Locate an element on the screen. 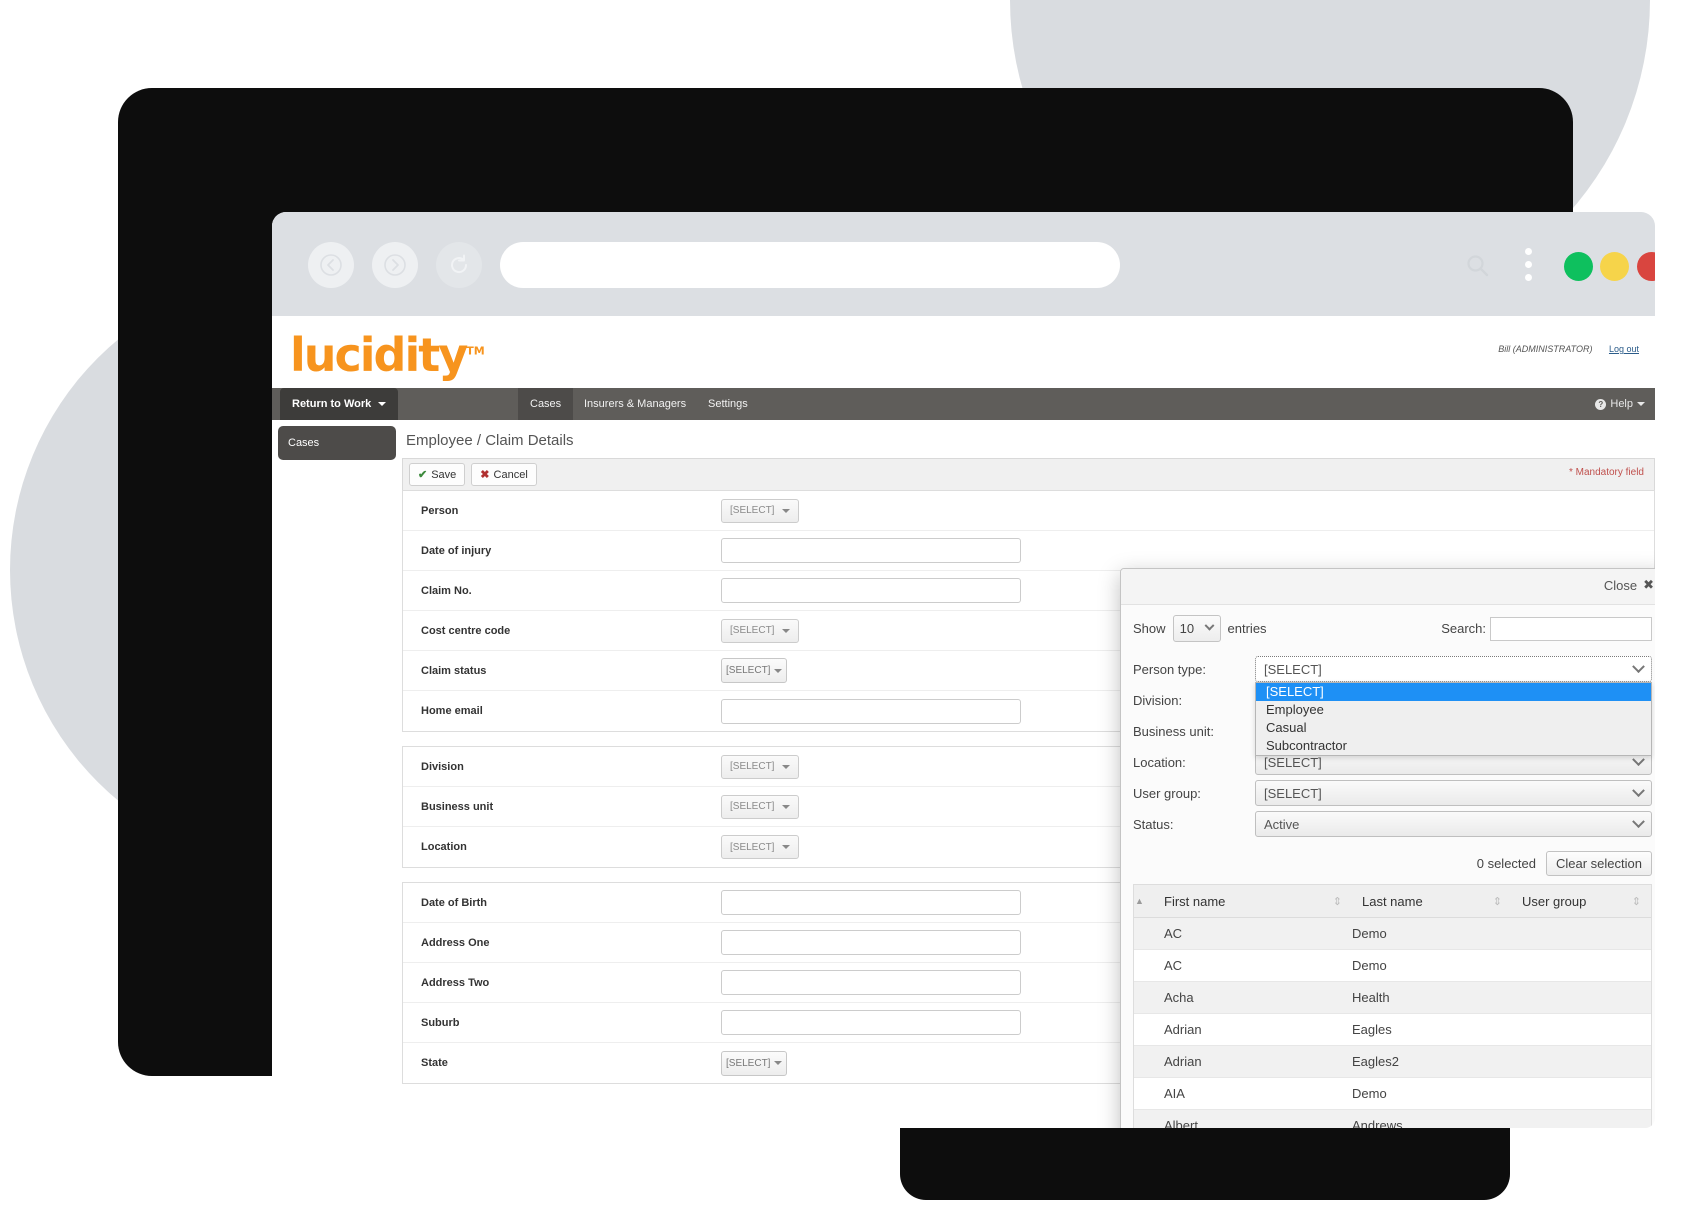 Image resolution: width=1695 pixels, height=1220 pixels. dropdown-option: Subcontractor is located at coordinates (1453, 746).